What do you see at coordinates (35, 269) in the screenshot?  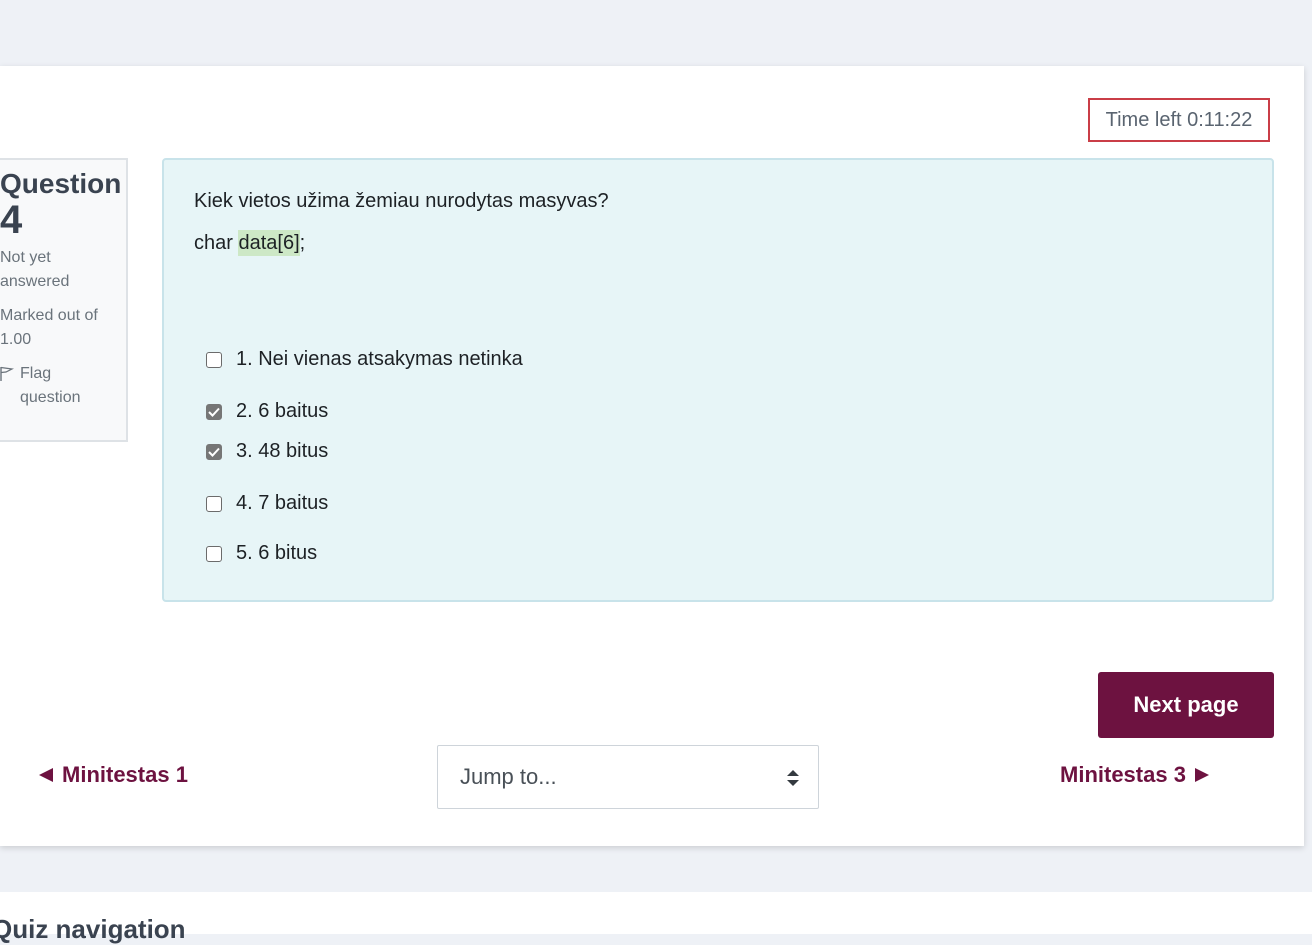 I see `question-state: Not yet answered` at bounding box center [35, 269].